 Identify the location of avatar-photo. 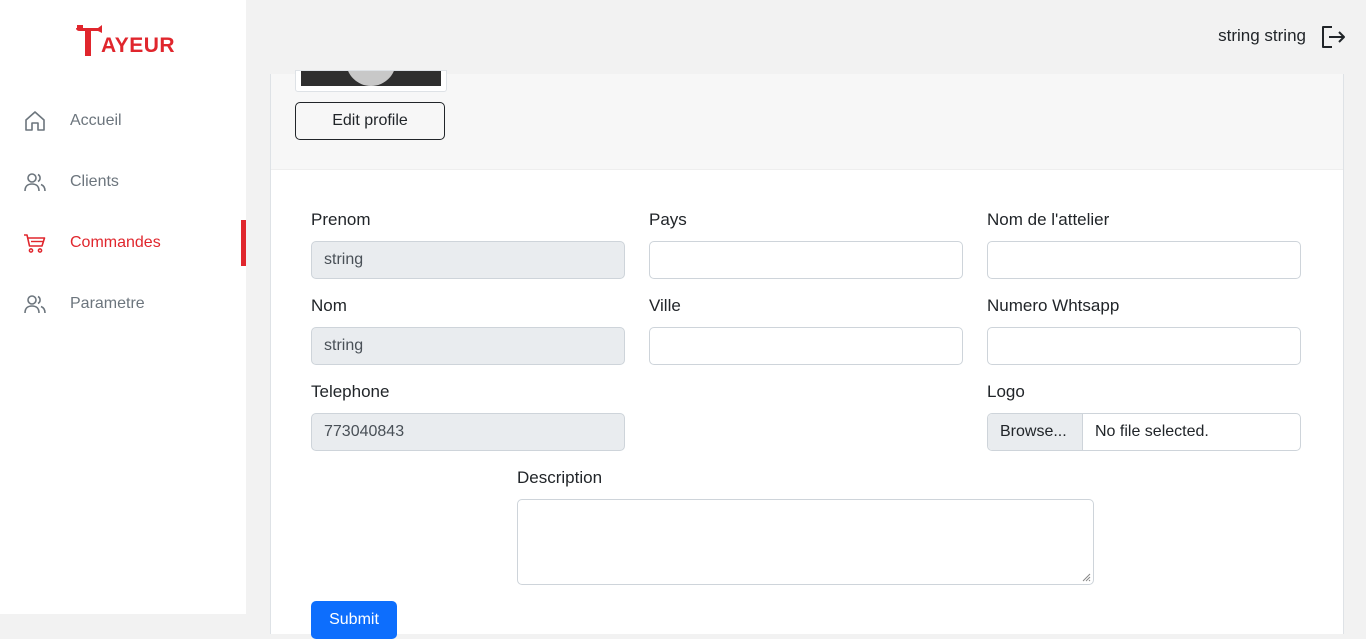
(371, 78).